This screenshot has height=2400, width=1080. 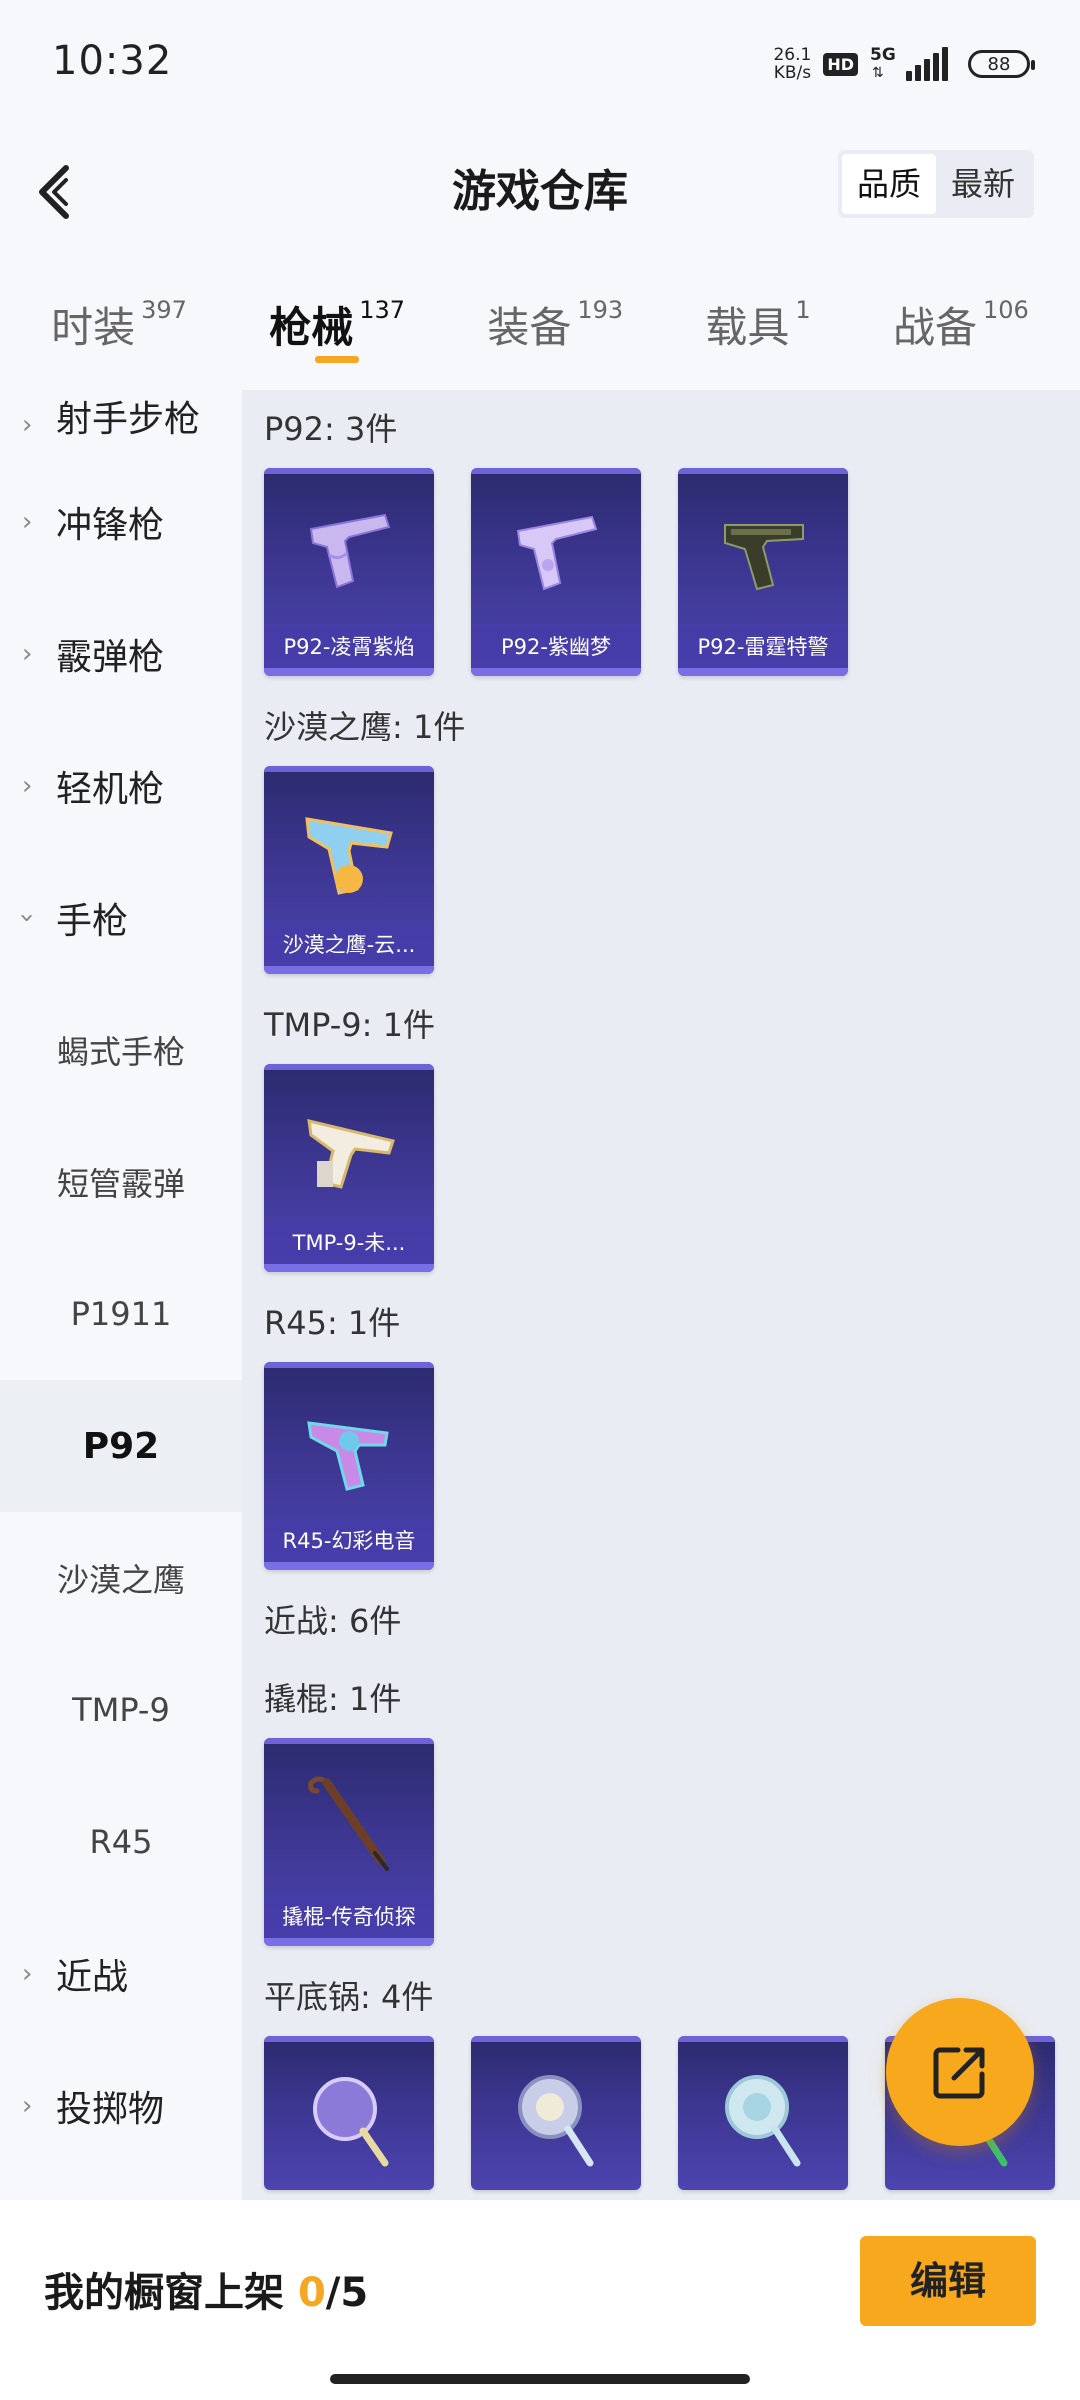 What do you see at coordinates (600, 310) in the screenshot?
I see `tab-count: 193` at bounding box center [600, 310].